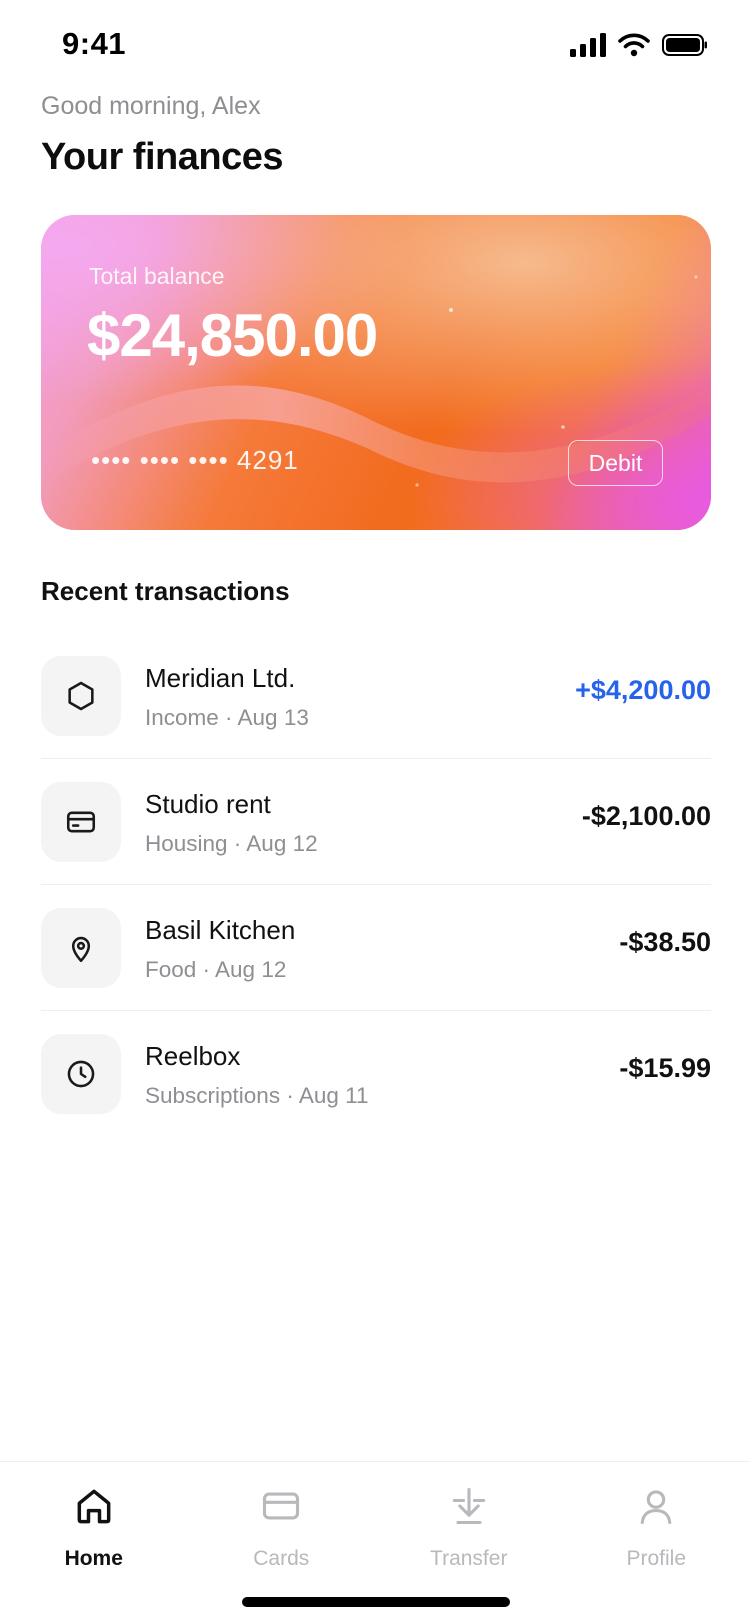 Image resolution: width=750 pixels, height=1624 pixels. What do you see at coordinates (257, 1095) in the screenshot?
I see `transaction-meta: Subscriptions · Aug 11` at bounding box center [257, 1095].